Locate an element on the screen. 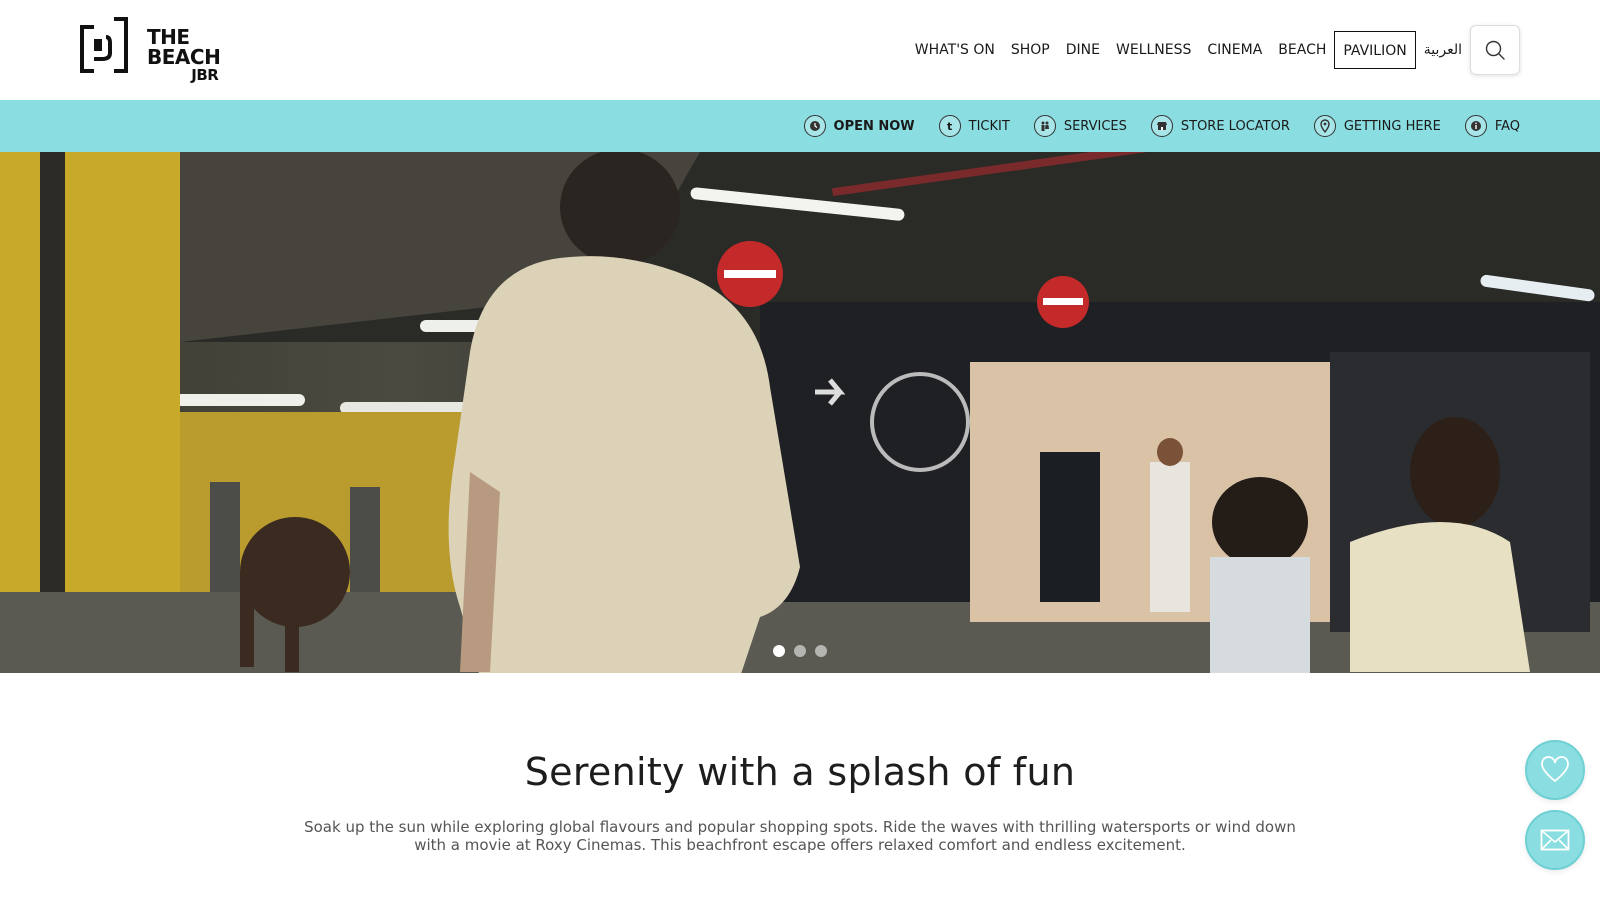  language-switch-arabic: العربية is located at coordinates (1443, 50).